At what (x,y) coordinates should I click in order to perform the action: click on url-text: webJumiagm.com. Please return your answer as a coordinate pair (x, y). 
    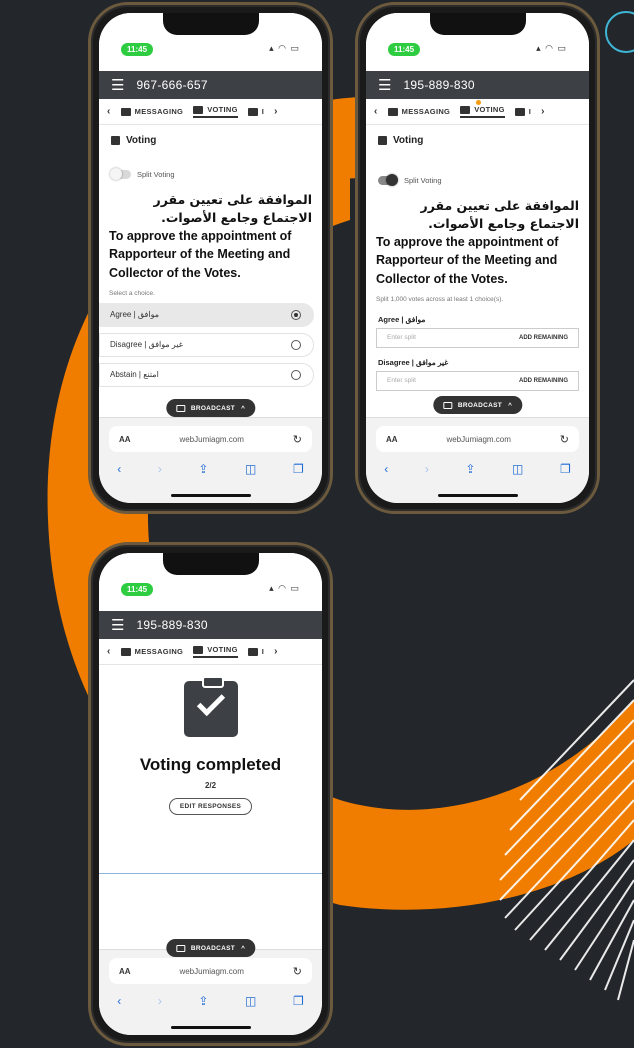
    Looking at the image, I should click on (211, 439).